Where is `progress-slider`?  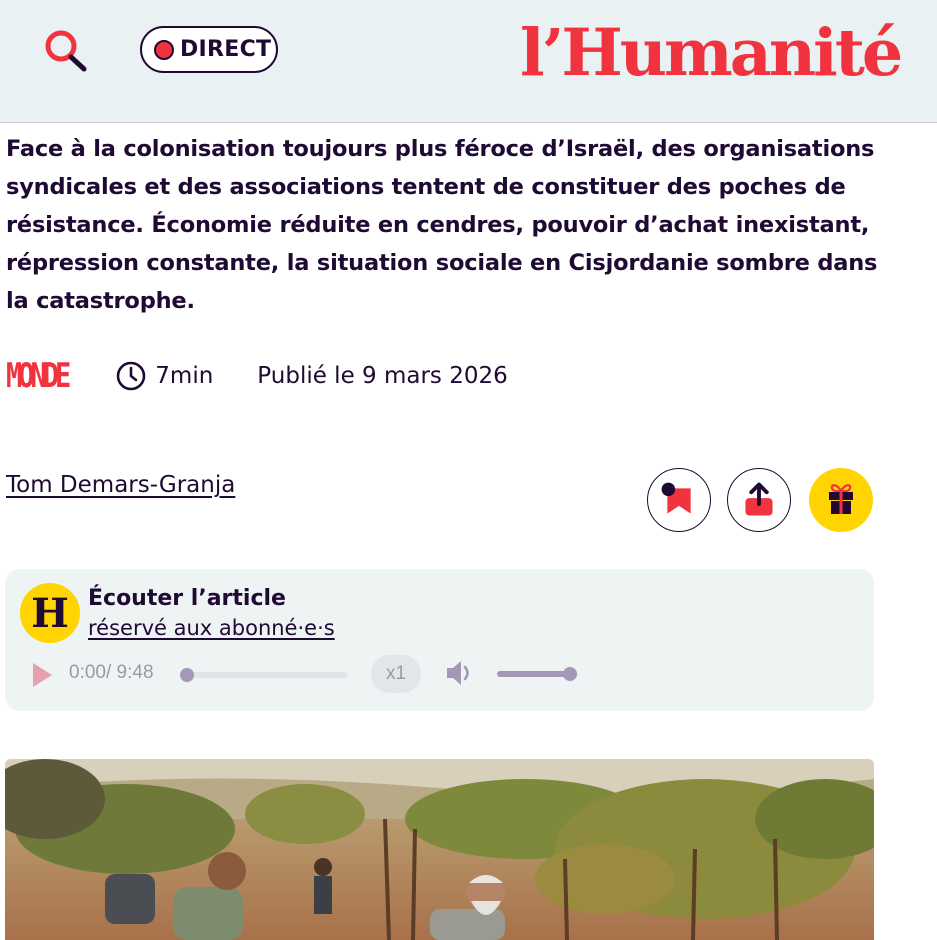 progress-slider is located at coordinates (264, 675).